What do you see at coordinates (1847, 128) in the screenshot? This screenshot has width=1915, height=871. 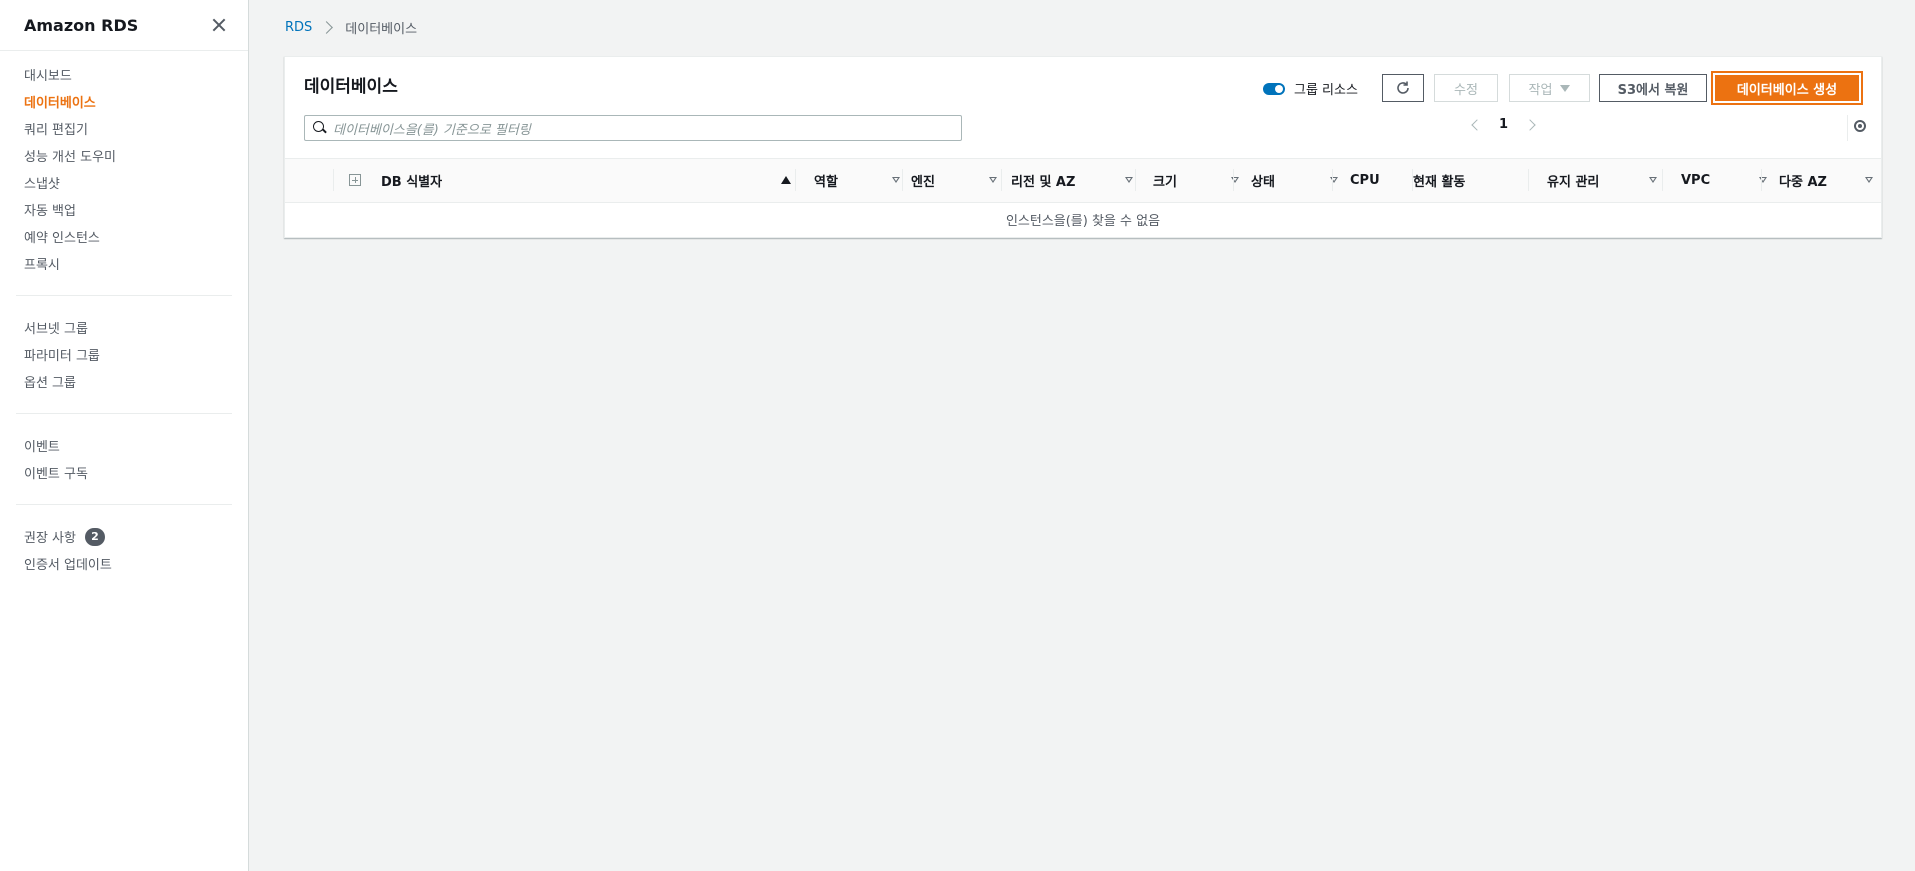 I see `pager-divider` at bounding box center [1847, 128].